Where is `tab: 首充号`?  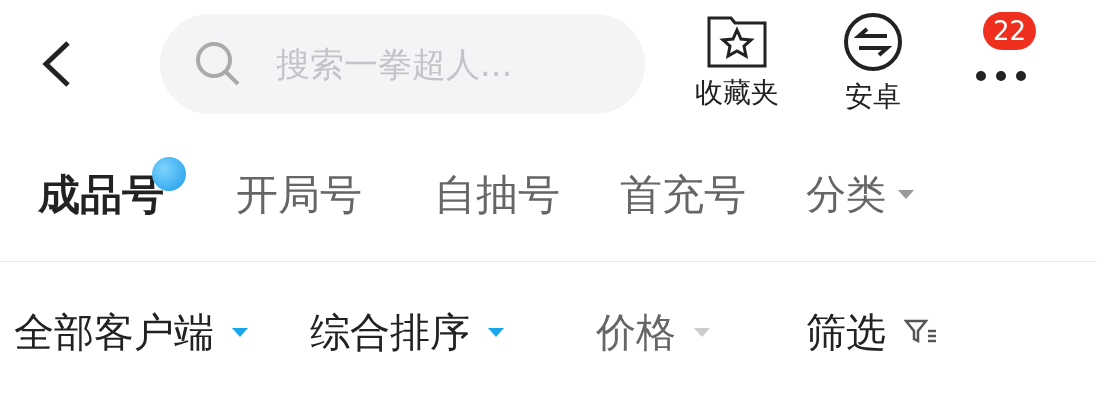 tab: 首充号 is located at coordinates (683, 194).